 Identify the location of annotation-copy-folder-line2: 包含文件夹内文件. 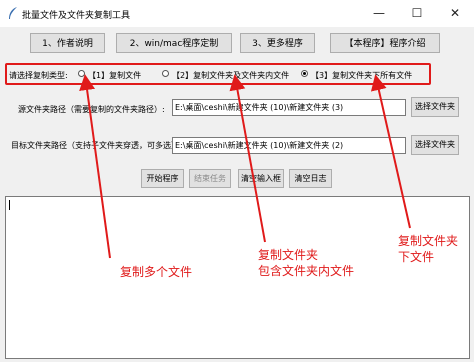
(306, 271).